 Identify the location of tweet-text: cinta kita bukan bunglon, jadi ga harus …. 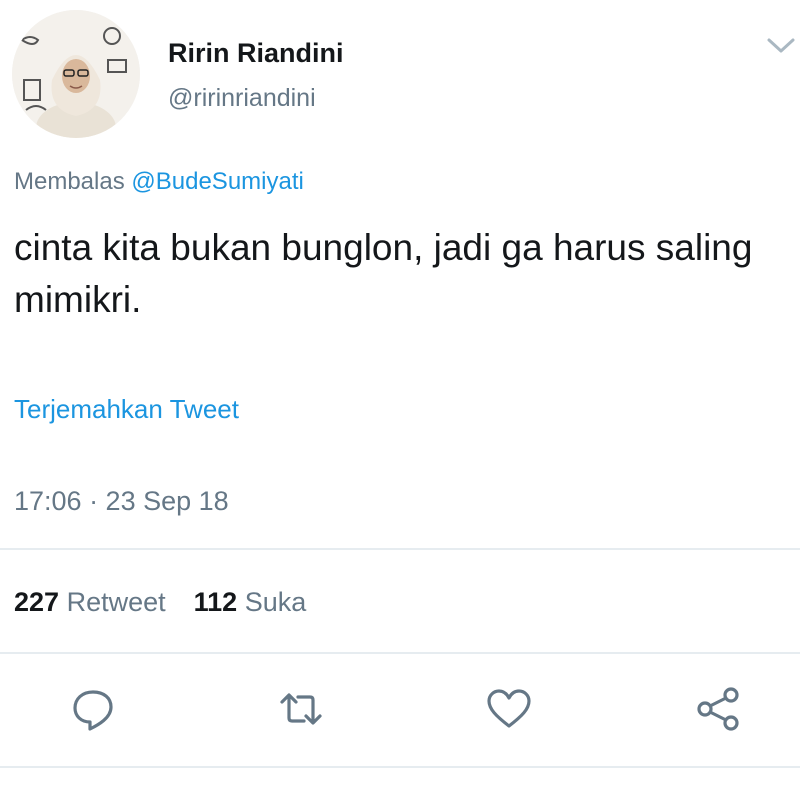
(383, 273).